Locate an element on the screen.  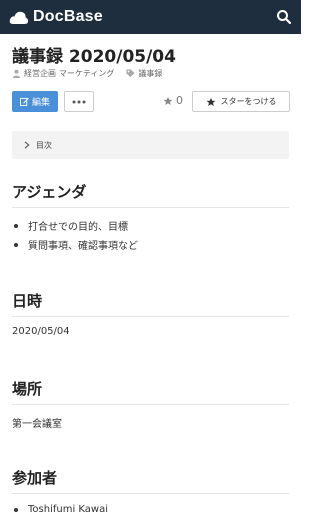
docbase-logo: DocBase is located at coordinates (56, 17).